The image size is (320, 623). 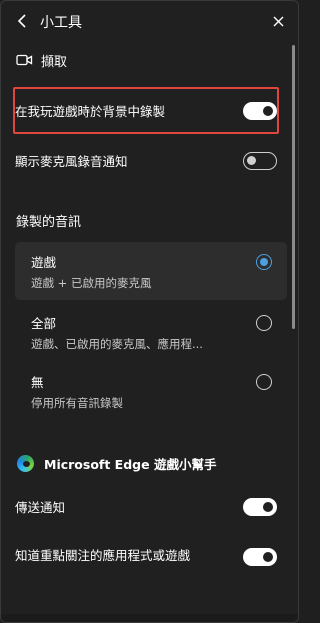 I want to click on audio-option-game: 遊戲 遊戲 + 已啟用的麥克風, so click(x=151, y=271).